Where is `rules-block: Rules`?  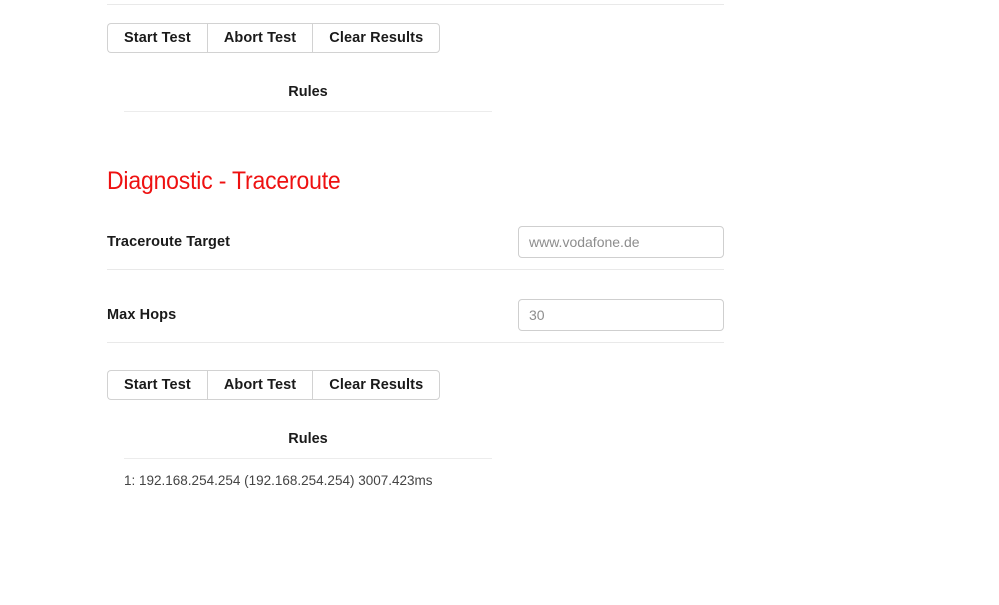
rules-block: Rules is located at coordinates (415, 98).